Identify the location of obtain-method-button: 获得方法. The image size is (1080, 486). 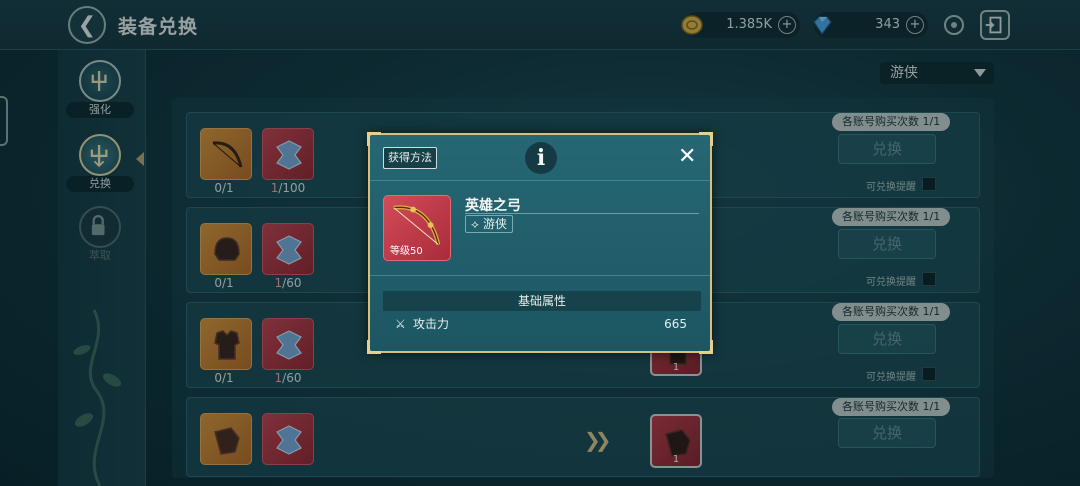
(410, 158).